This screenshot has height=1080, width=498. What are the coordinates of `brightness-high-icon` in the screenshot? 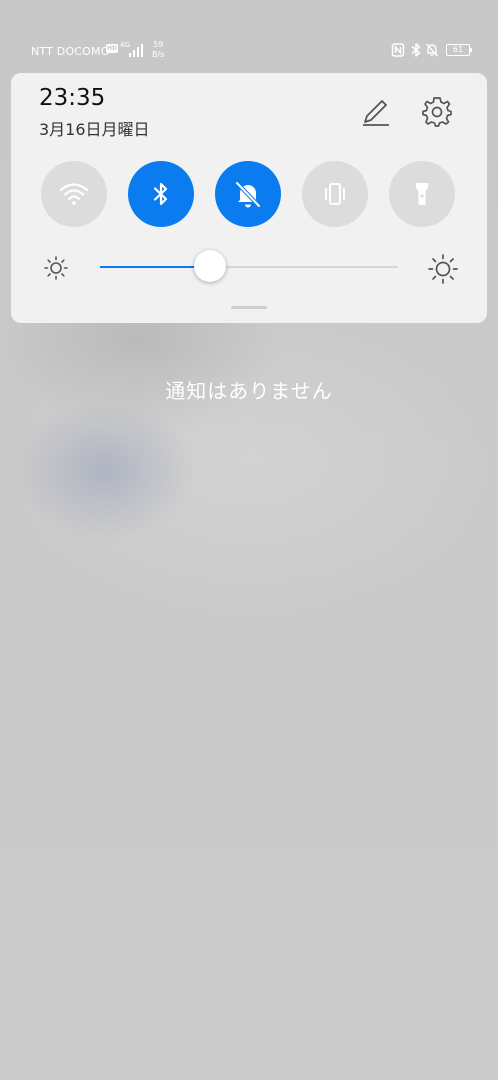 It's located at (443, 269).